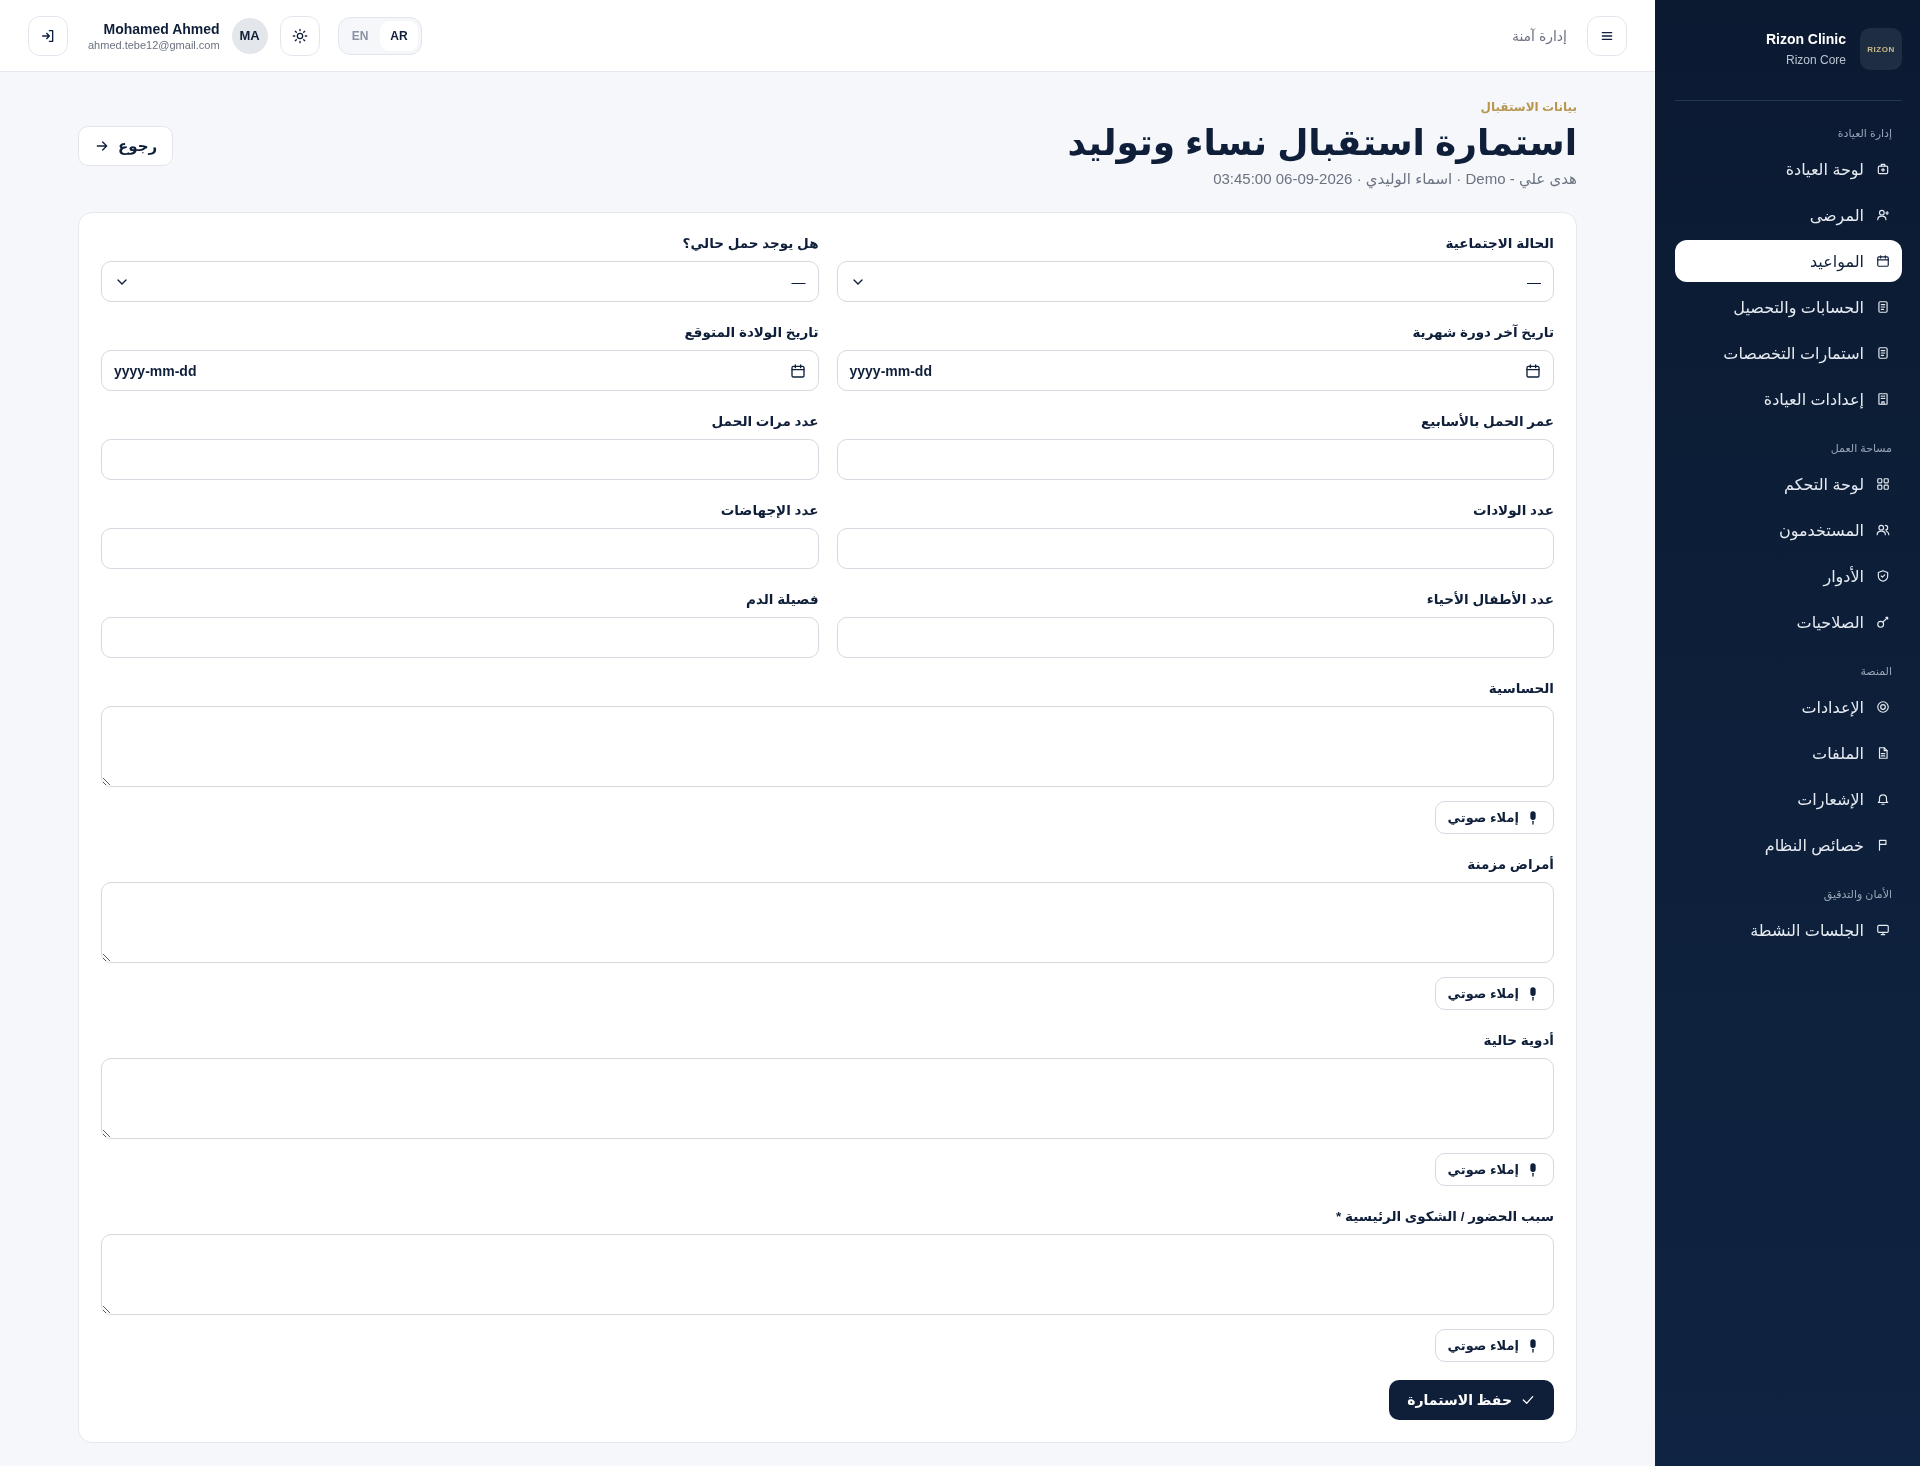 This screenshot has height=1466, width=1920. Describe the element at coordinates (1788, 484) in the screenshot. I see `sidebar-item: لوحة التحكم` at that location.